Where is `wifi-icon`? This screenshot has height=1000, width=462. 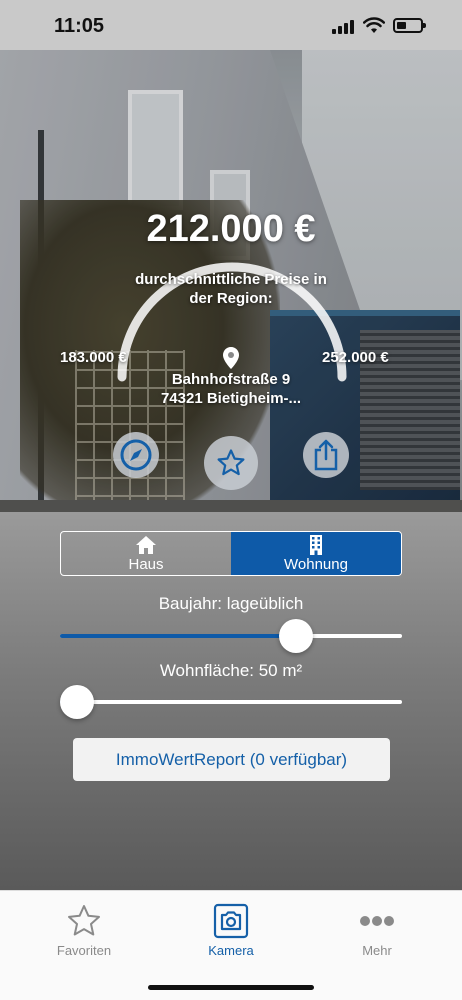 wifi-icon is located at coordinates (374, 25).